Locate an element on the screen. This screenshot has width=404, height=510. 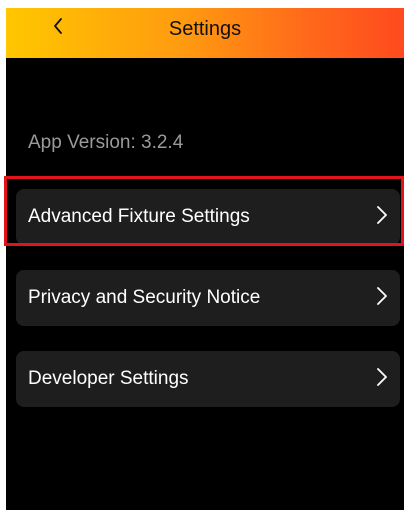
menu-item-label: Developer Settings is located at coordinates (108, 378).